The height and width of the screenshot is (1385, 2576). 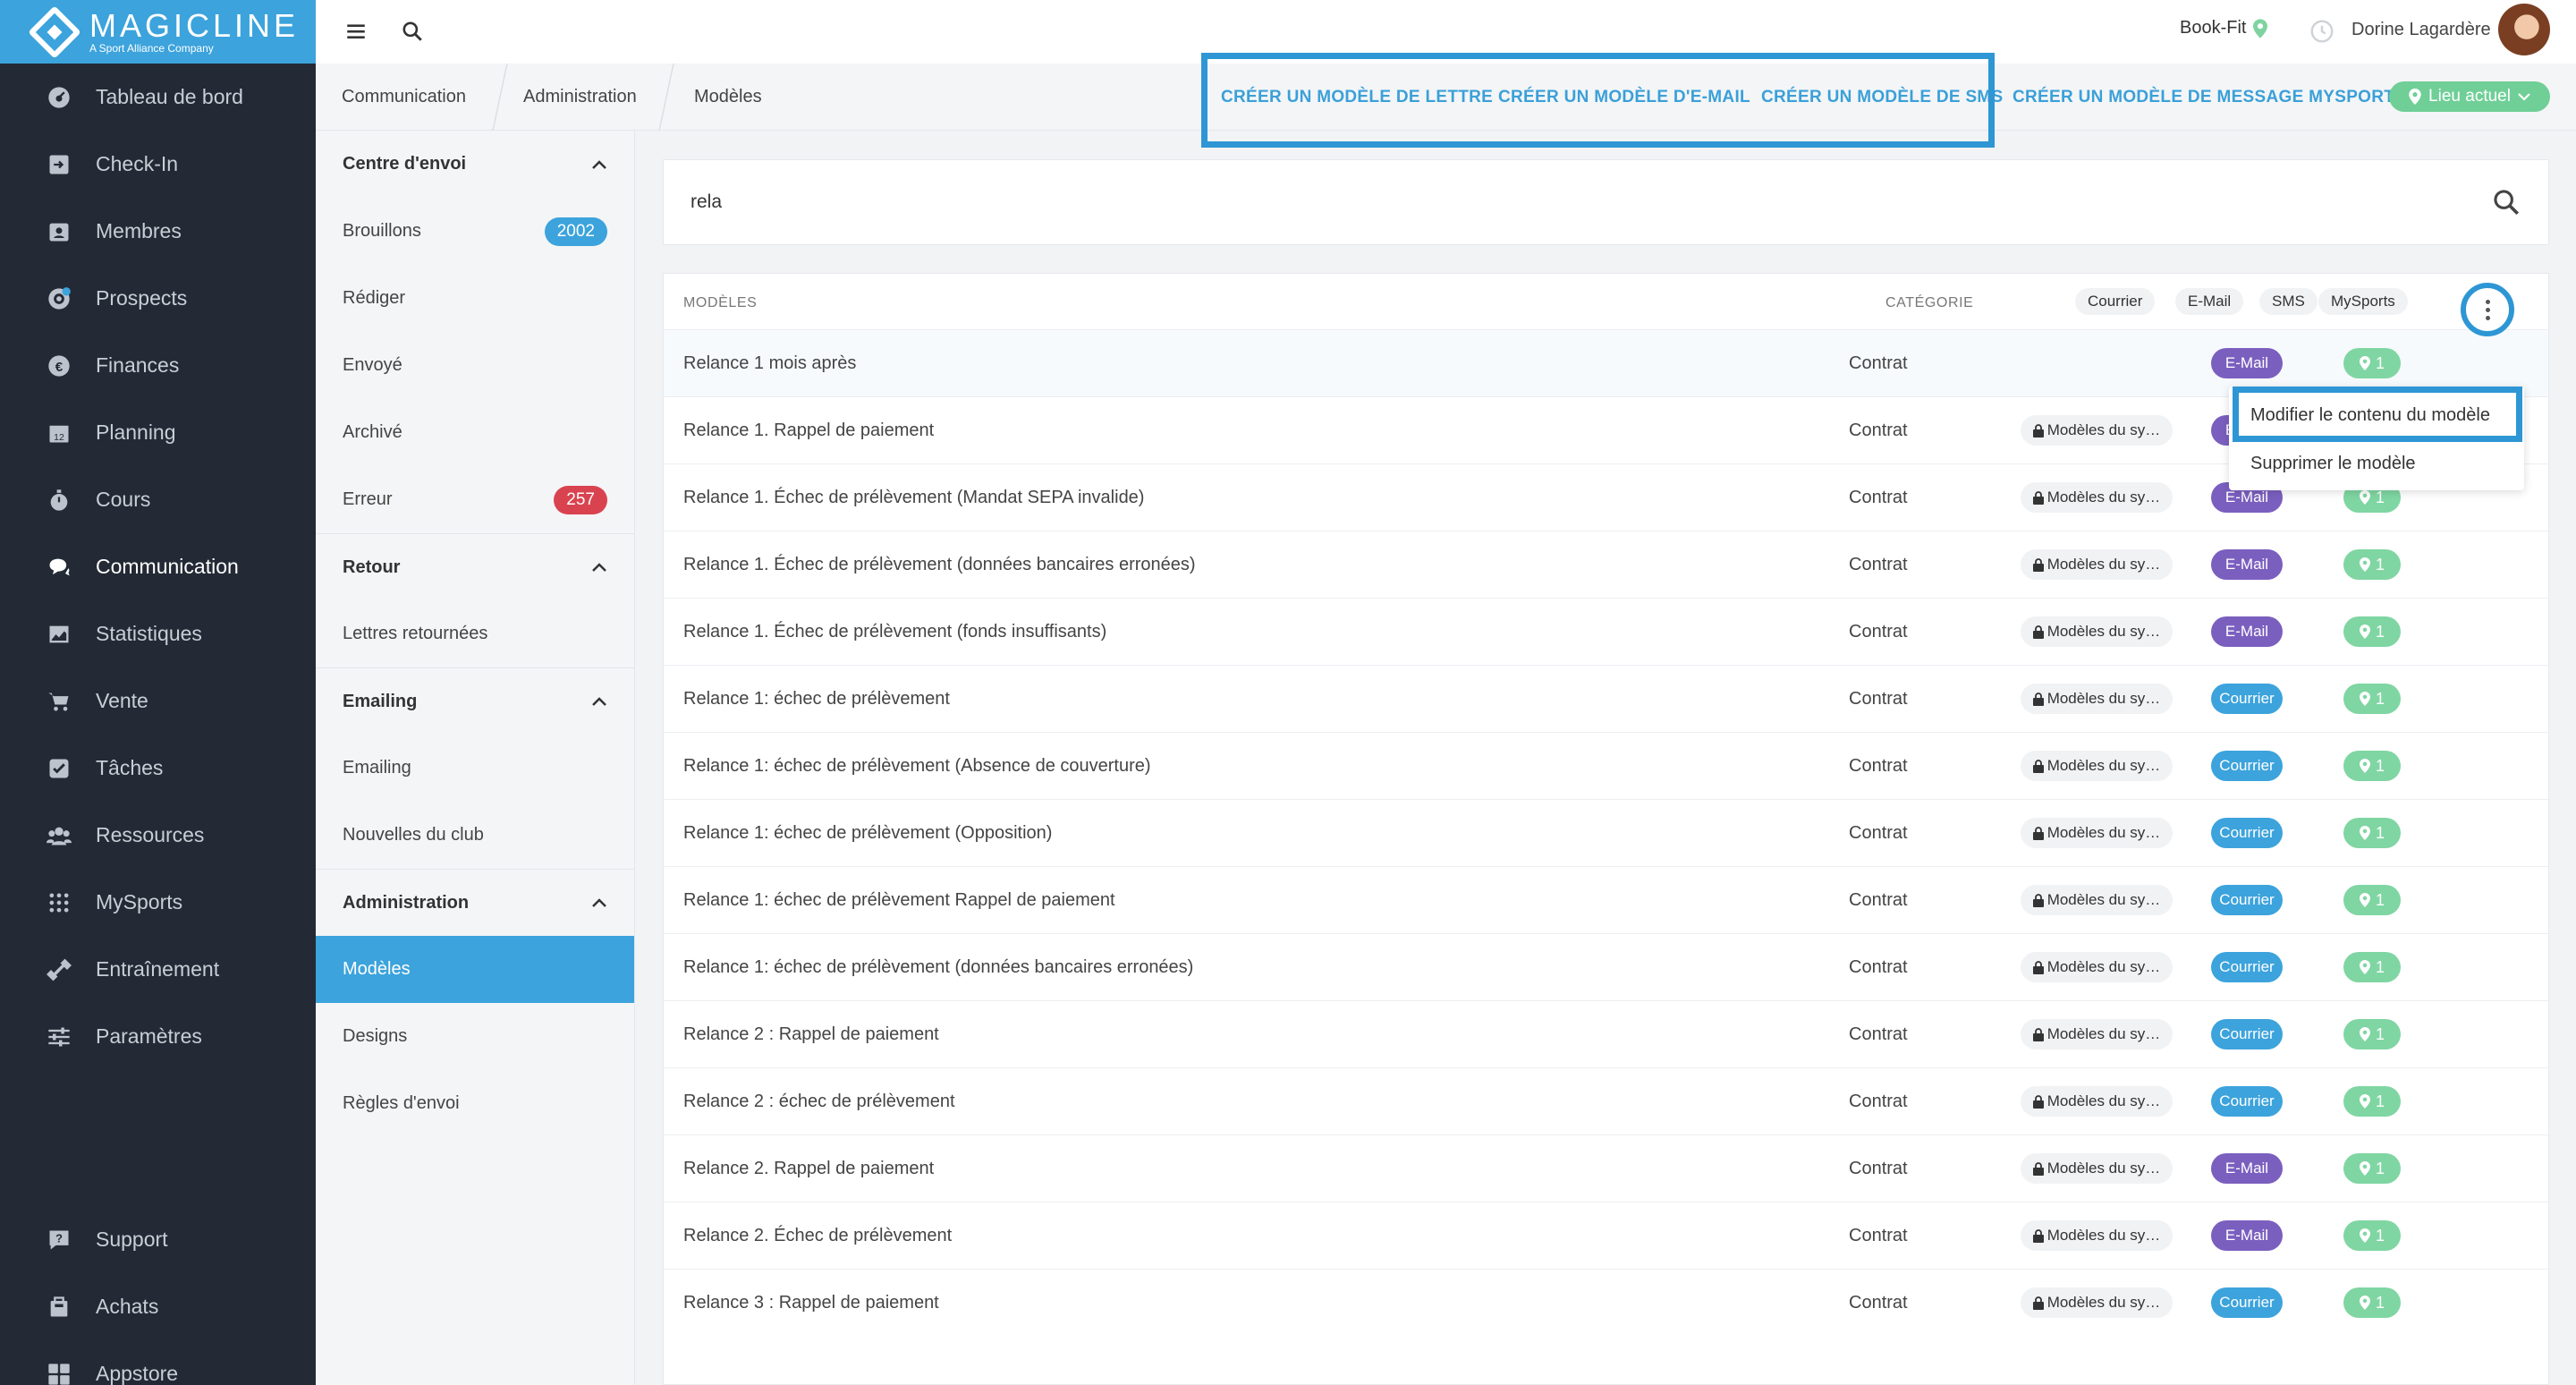 What do you see at coordinates (158, 298) in the screenshot?
I see `sidebar-item-prospects: Prospects` at bounding box center [158, 298].